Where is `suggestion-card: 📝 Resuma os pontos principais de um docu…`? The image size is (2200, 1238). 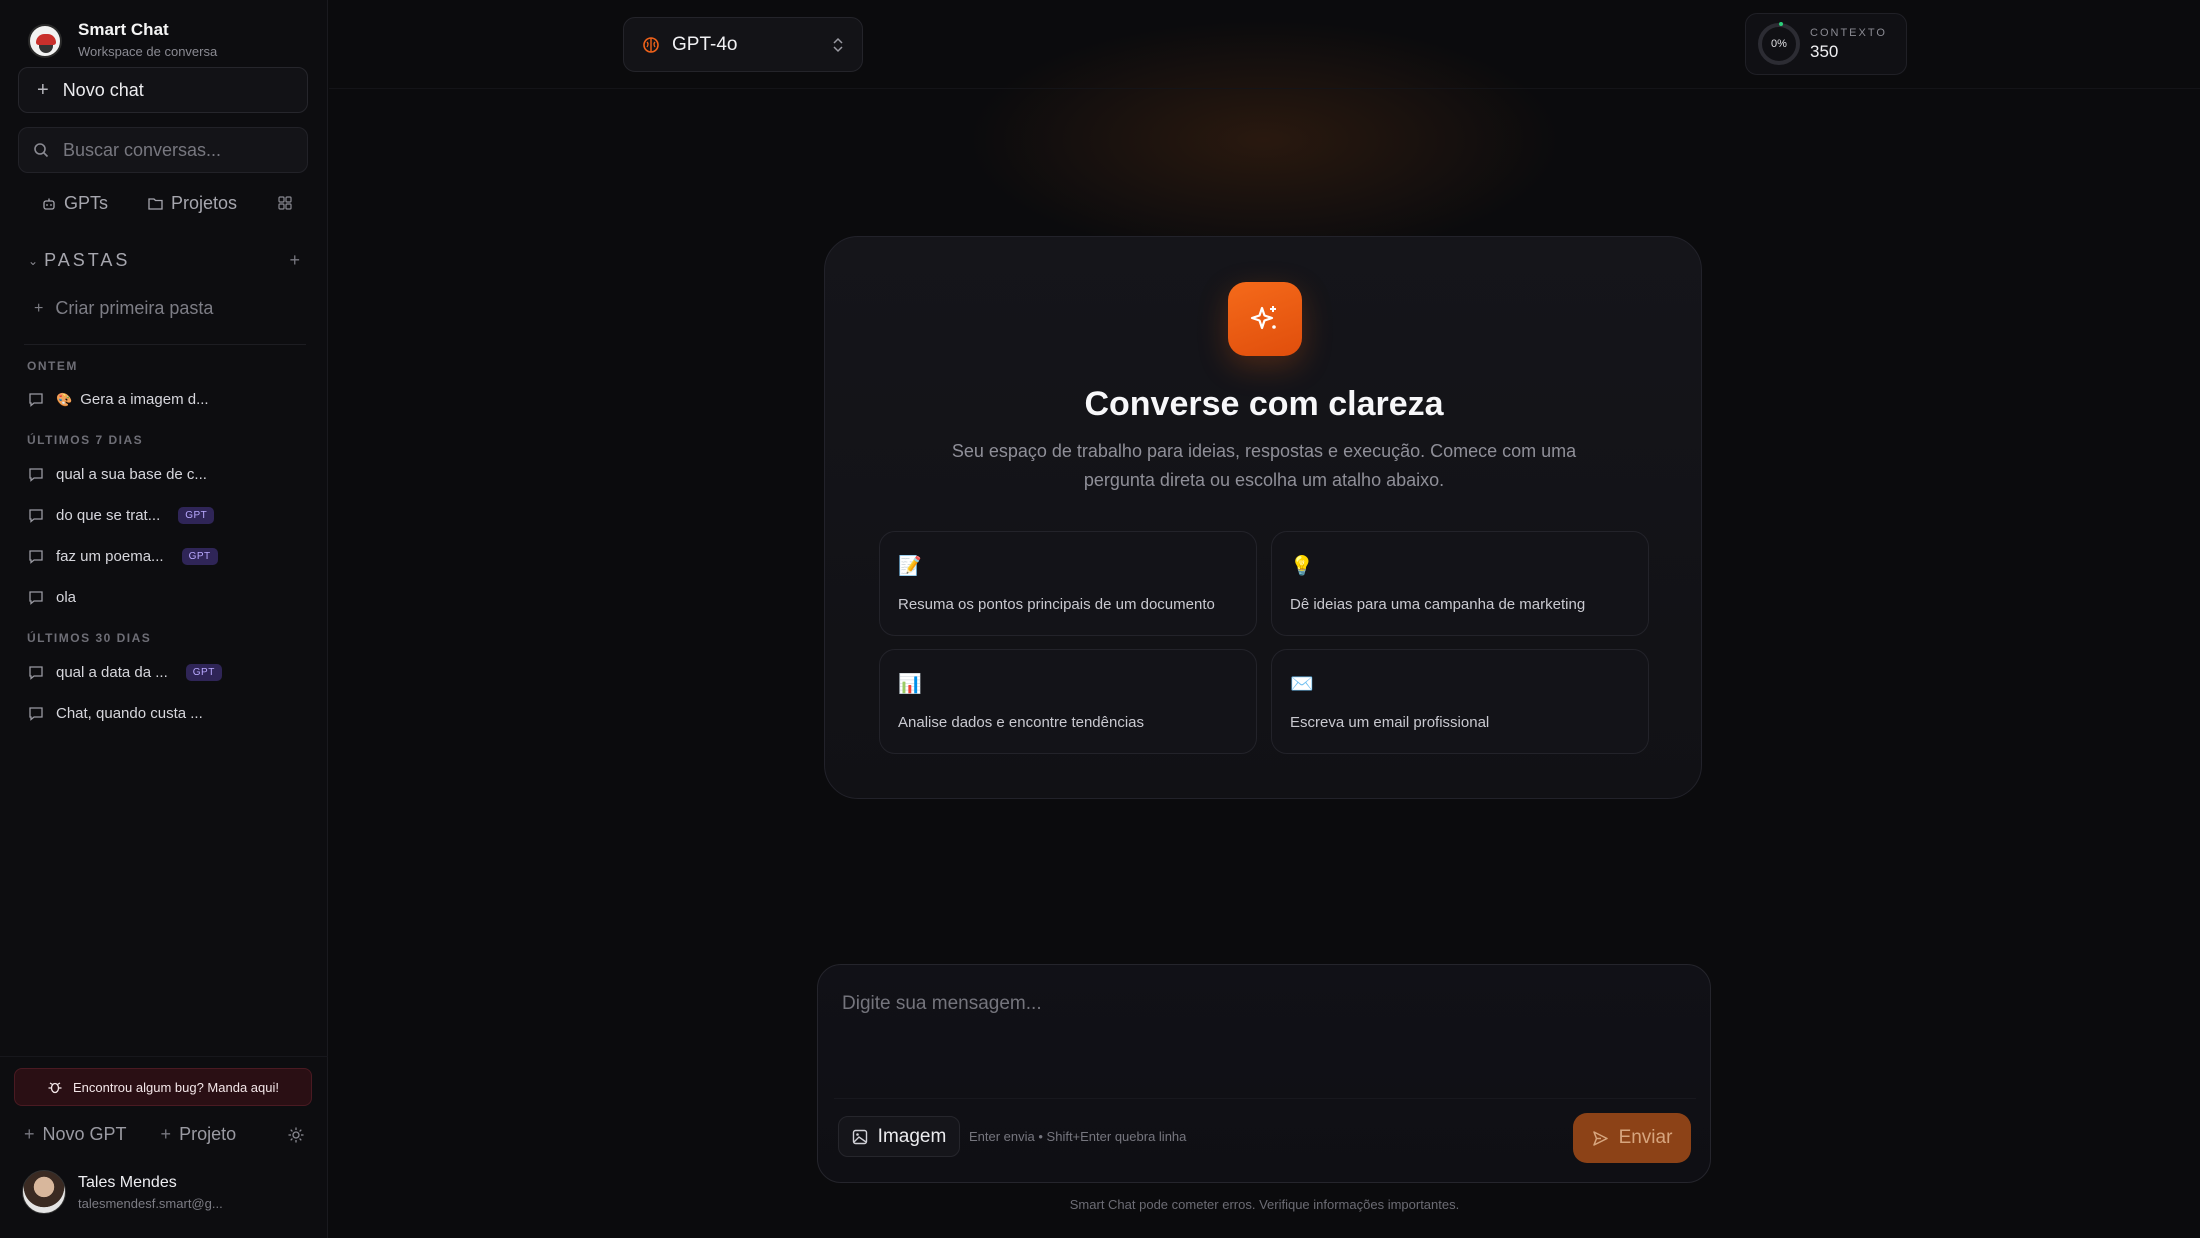
suggestion-card: 📝 Resuma os pontos principais de um docu… is located at coordinates (1068, 583).